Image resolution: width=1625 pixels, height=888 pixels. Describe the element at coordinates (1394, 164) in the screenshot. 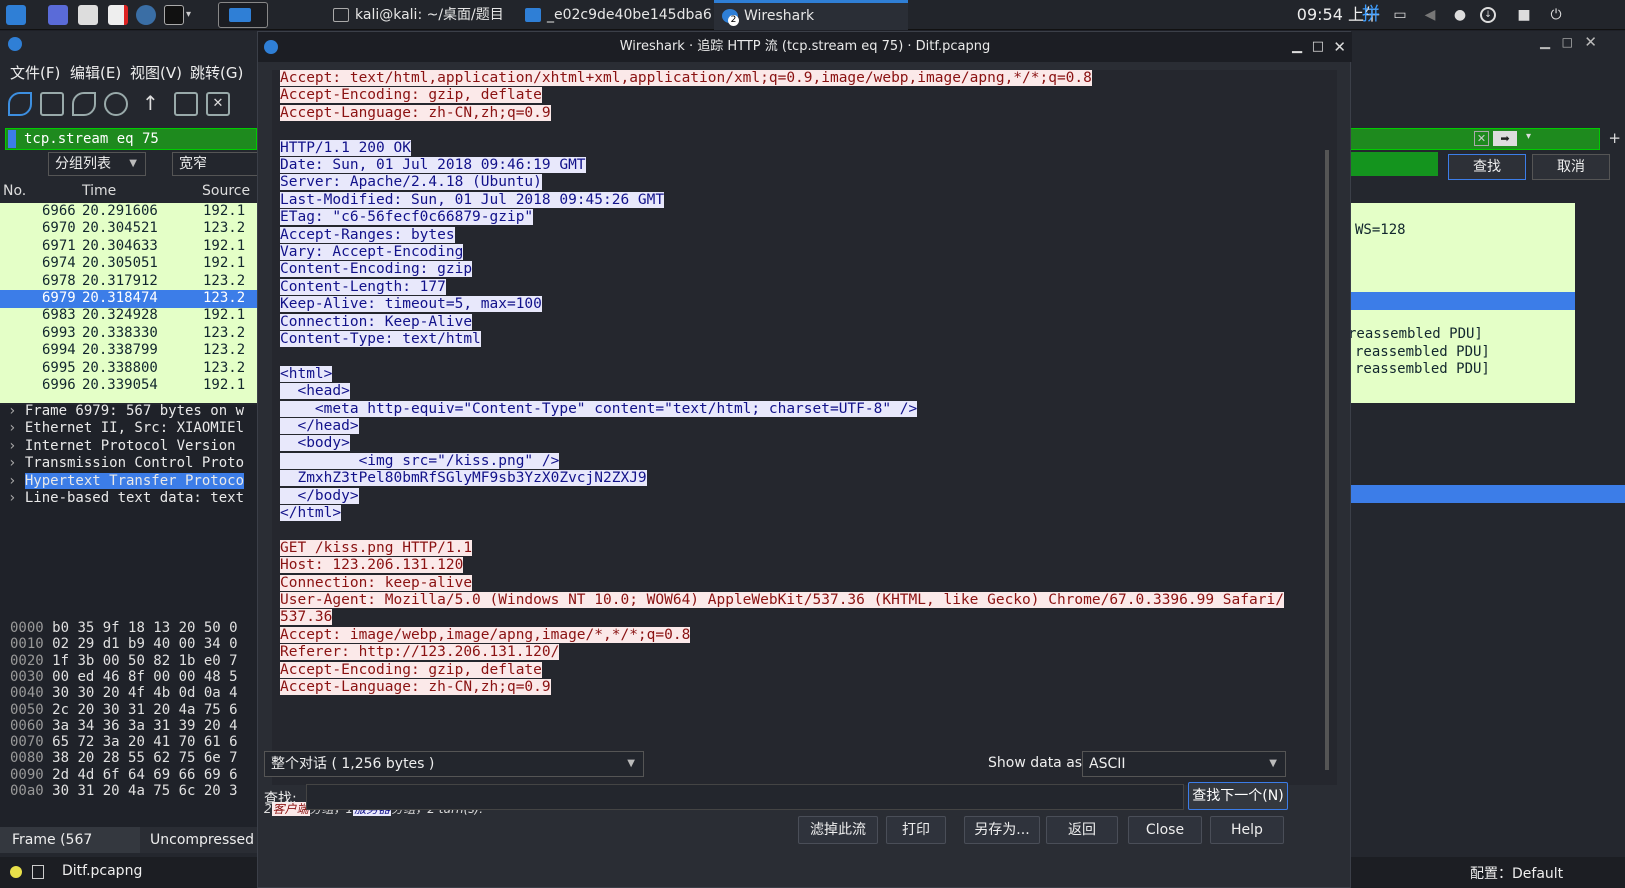

I see `search-green-field` at that location.